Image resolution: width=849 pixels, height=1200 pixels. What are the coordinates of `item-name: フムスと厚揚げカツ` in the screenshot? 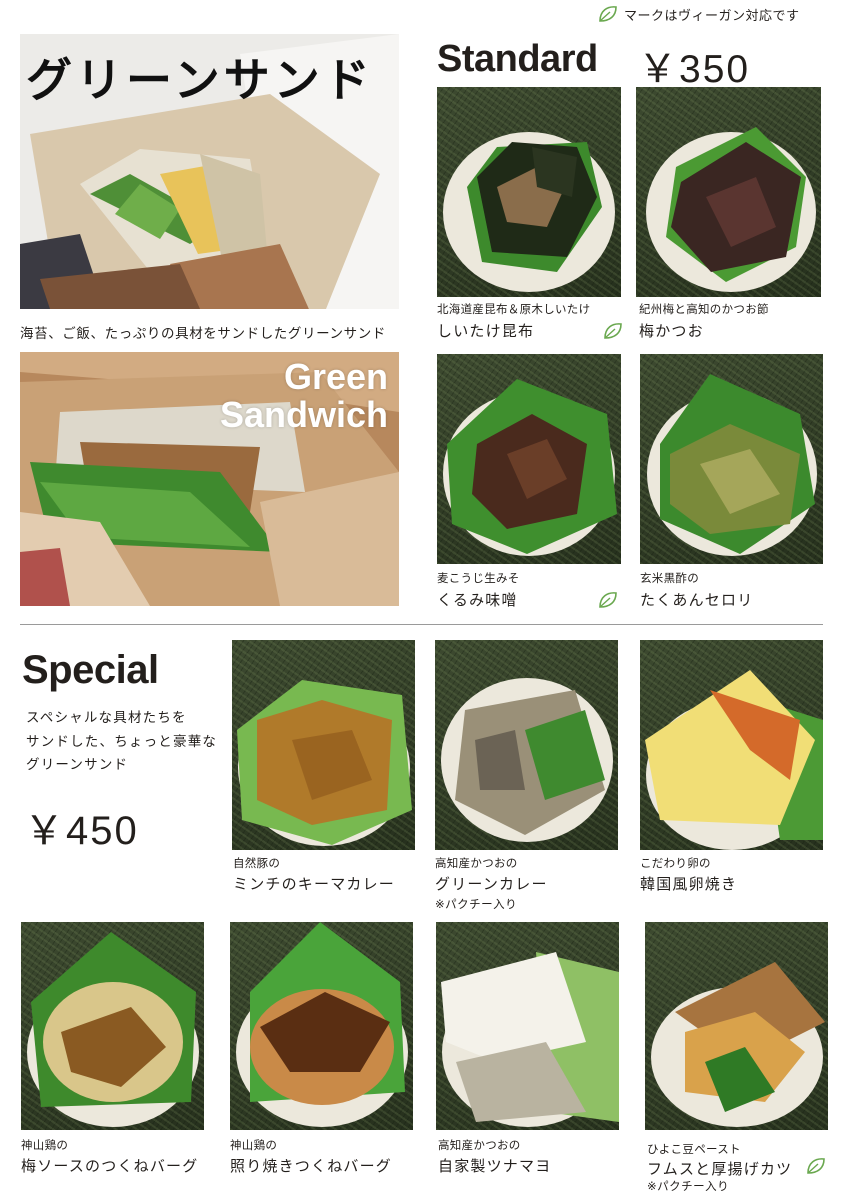 It's located at (720, 1169).